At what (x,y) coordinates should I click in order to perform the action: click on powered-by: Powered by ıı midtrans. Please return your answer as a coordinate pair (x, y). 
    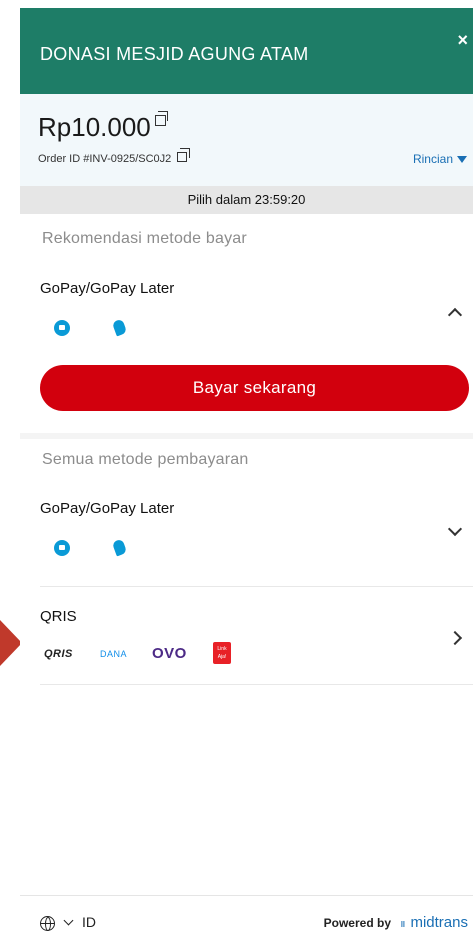
    Looking at the image, I should click on (396, 922).